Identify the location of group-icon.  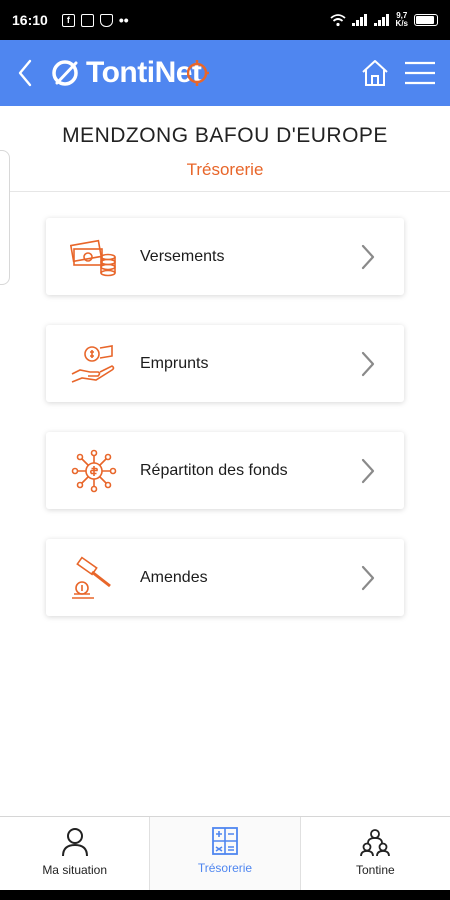
(375, 843).